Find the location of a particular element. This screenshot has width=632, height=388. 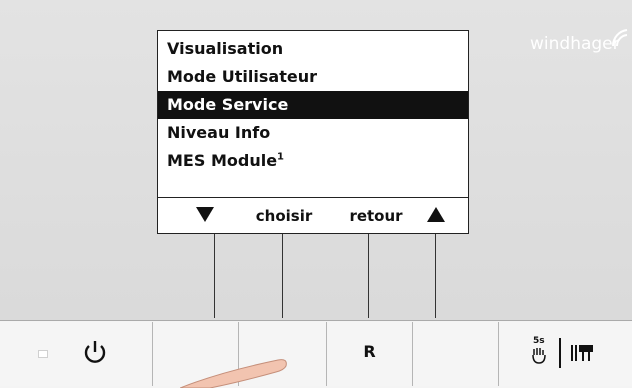

finger-pointer-icon is located at coordinates (233, 373).